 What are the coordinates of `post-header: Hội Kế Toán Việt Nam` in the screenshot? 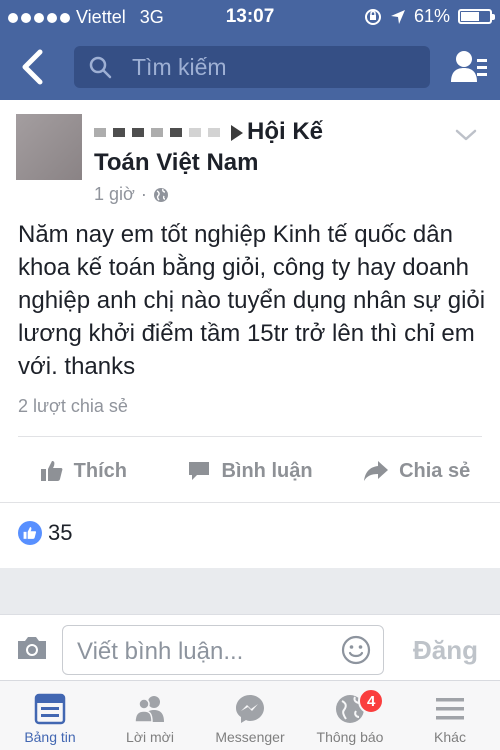 It's located at (264, 147).